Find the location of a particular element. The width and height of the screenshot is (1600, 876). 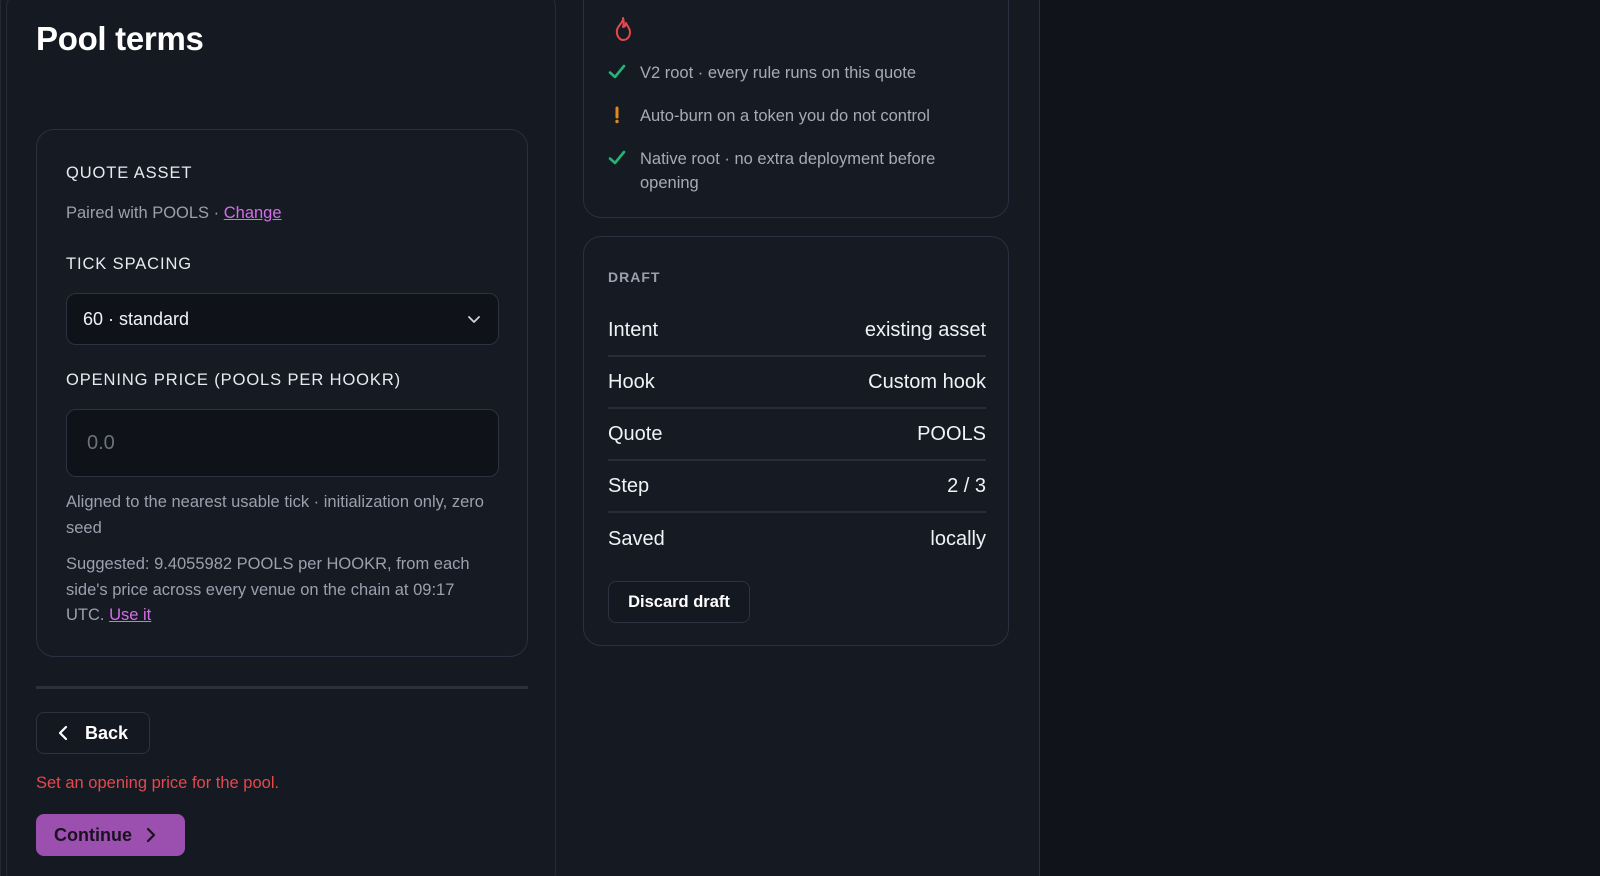

draft-row-value: existing asset is located at coordinates (925, 329).